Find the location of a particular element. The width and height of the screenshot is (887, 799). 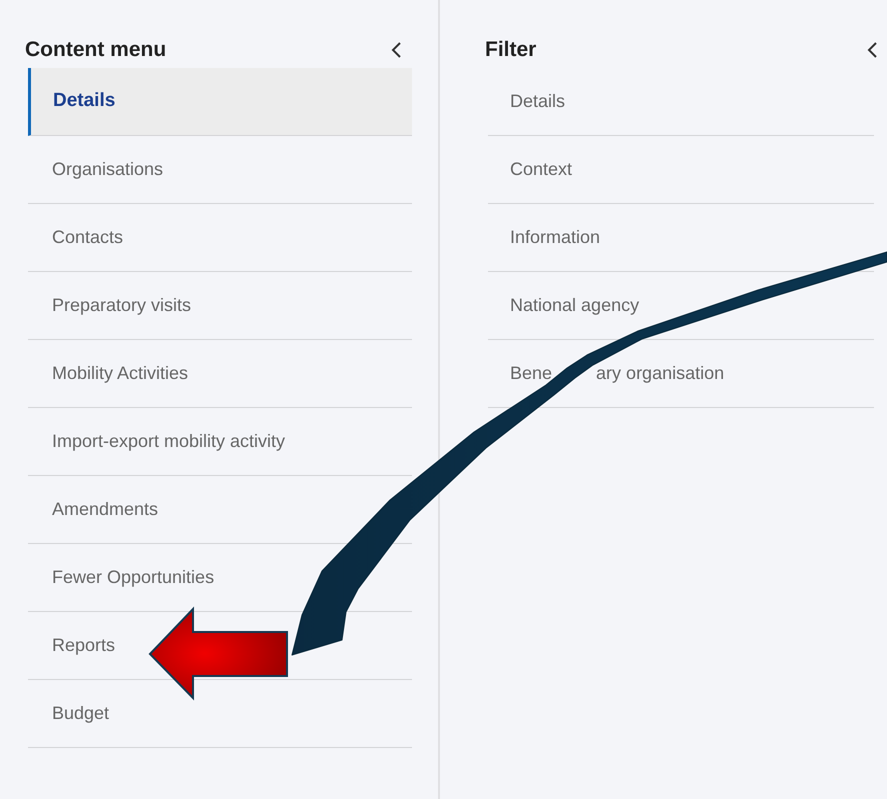

menu-item: Import-export mobility activity is located at coordinates (169, 441).